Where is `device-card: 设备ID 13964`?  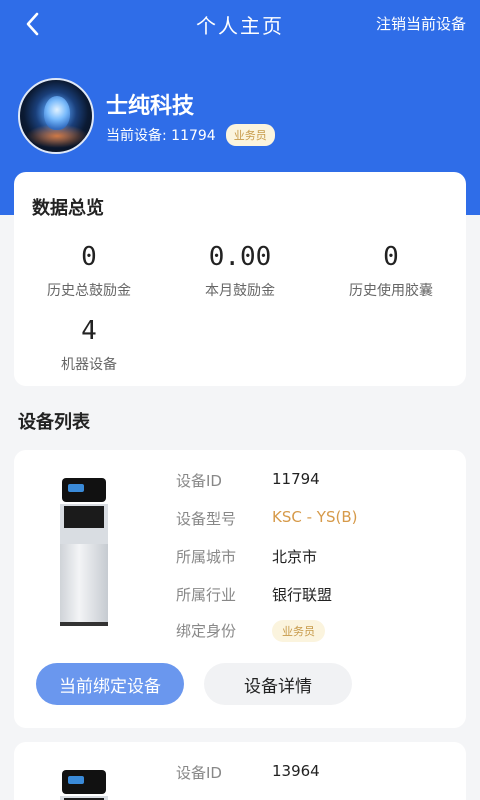
device-card: 设备ID 13964 is located at coordinates (240, 771).